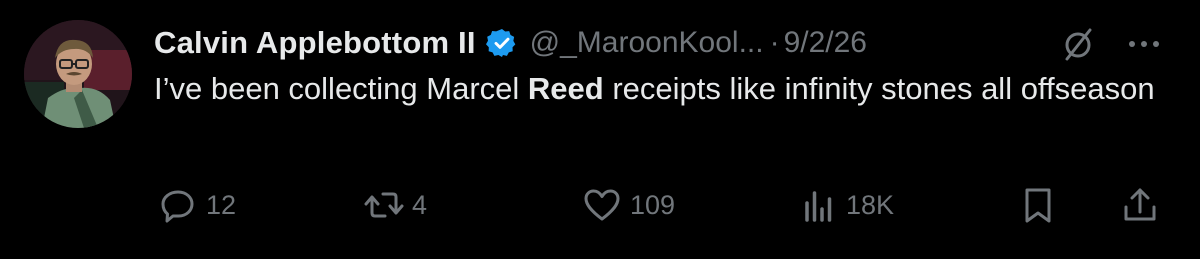  I want to click on share-button, so click(1140, 205).